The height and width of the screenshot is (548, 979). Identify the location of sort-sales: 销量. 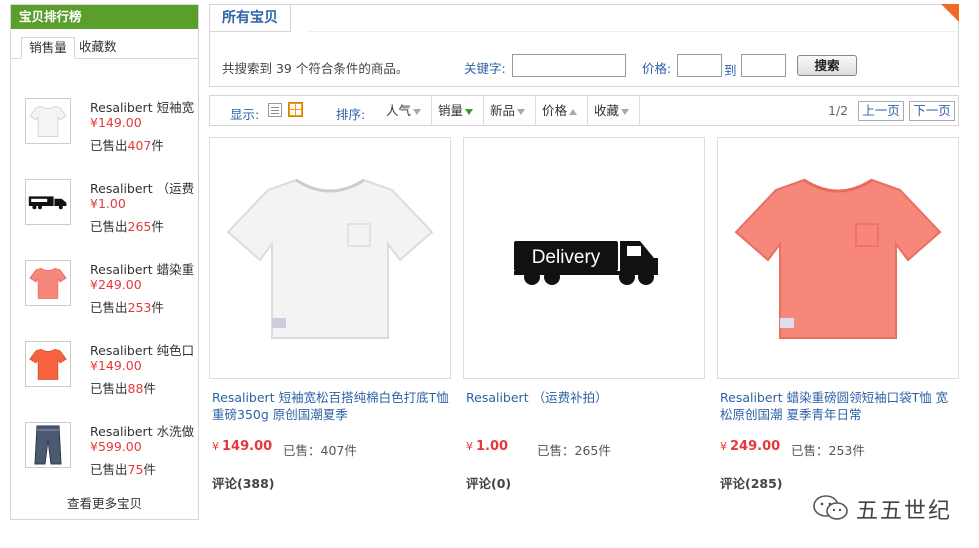
(455, 110).